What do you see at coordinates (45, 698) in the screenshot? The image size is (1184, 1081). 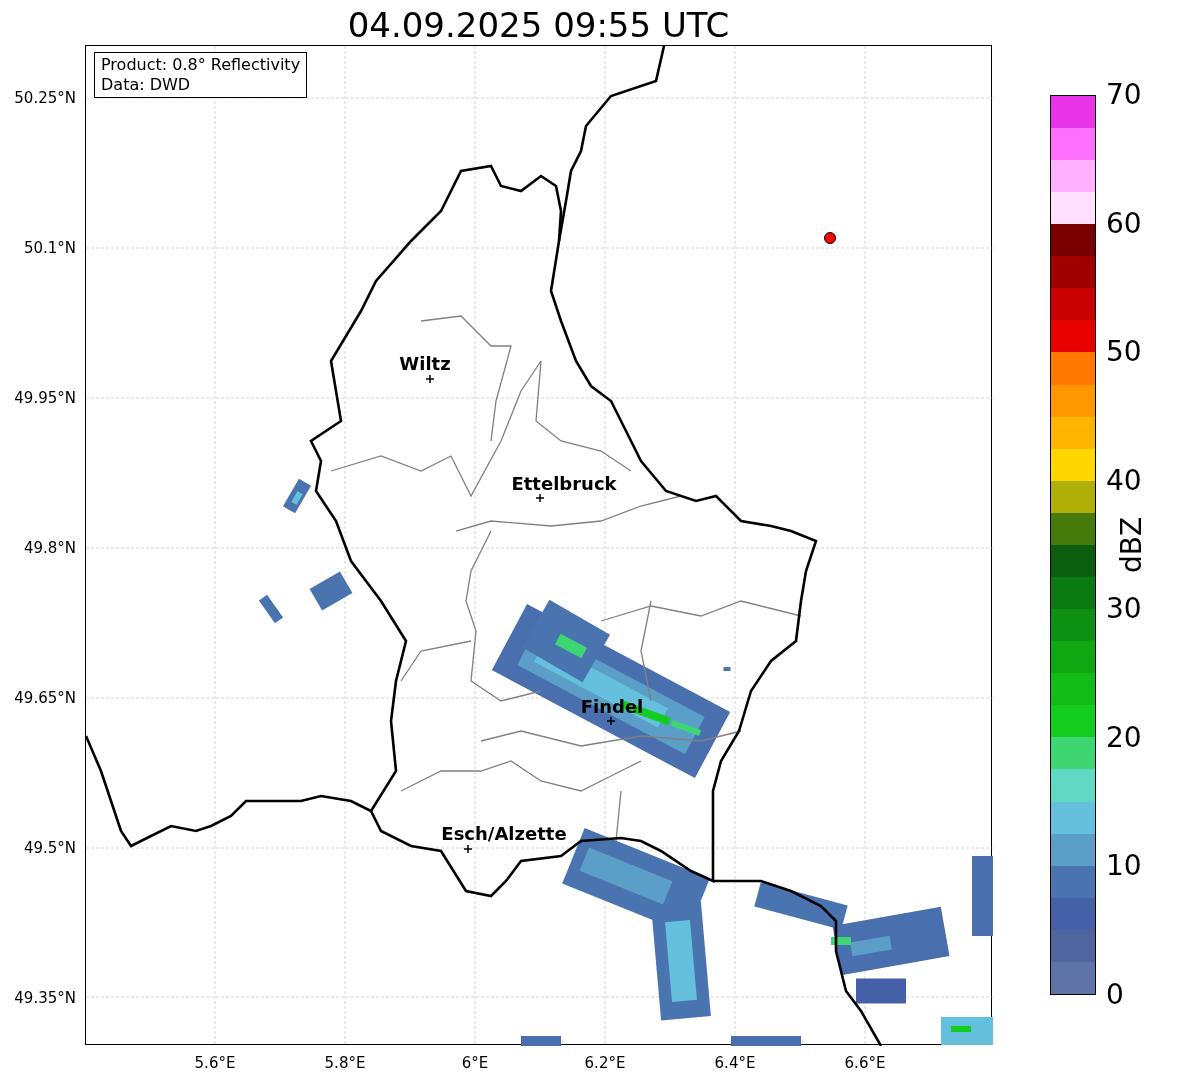 I see `latitude-tick-label: 49.65°N` at bounding box center [45, 698].